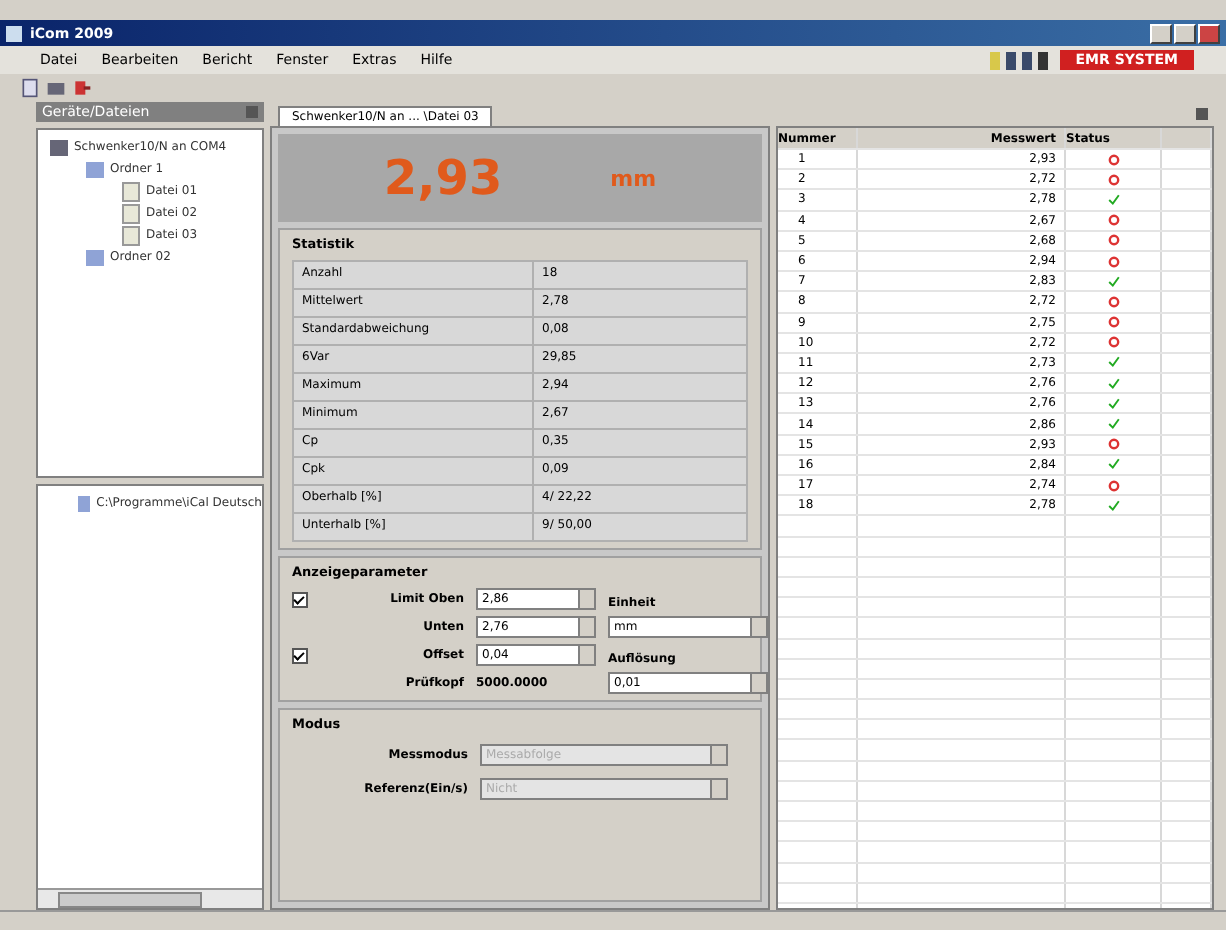 Image resolution: width=1226 pixels, height=930 pixels. I want to click on maximize-button, so click(1185, 33).